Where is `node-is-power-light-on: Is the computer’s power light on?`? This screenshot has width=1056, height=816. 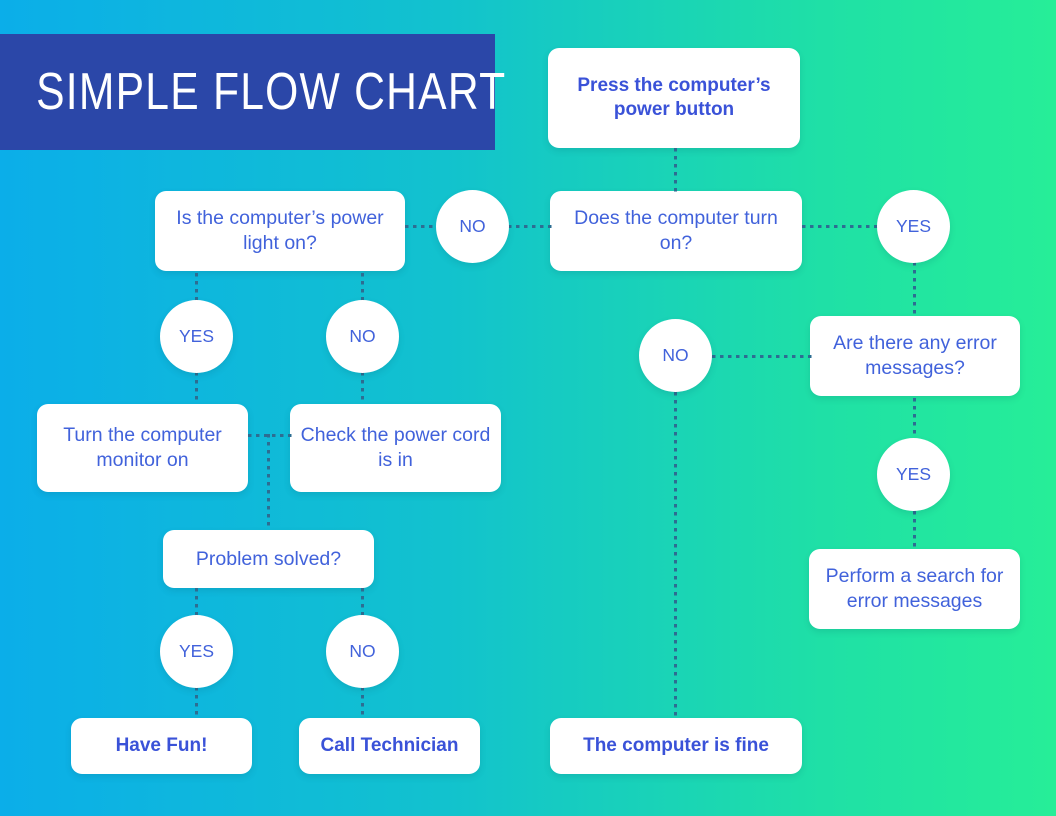
node-is-power-light-on: Is the computer’s power light on? is located at coordinates (280, 231).